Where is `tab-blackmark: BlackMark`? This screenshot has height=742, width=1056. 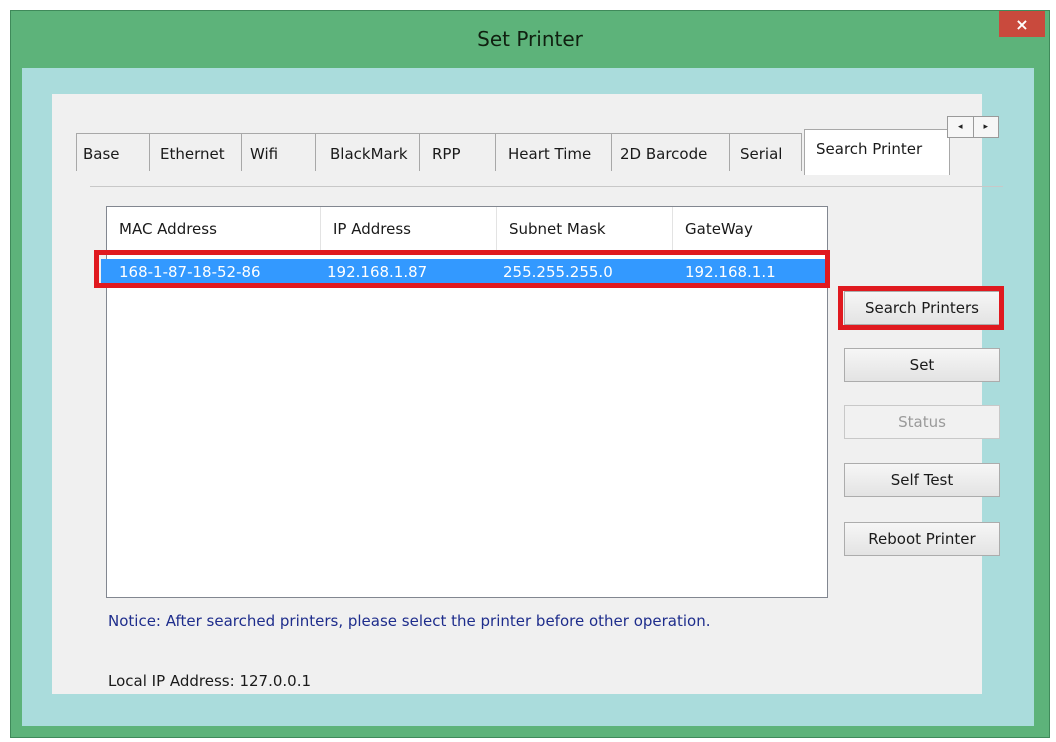 tab-blackmark: BlackMark is located at coordinates (368, 152).